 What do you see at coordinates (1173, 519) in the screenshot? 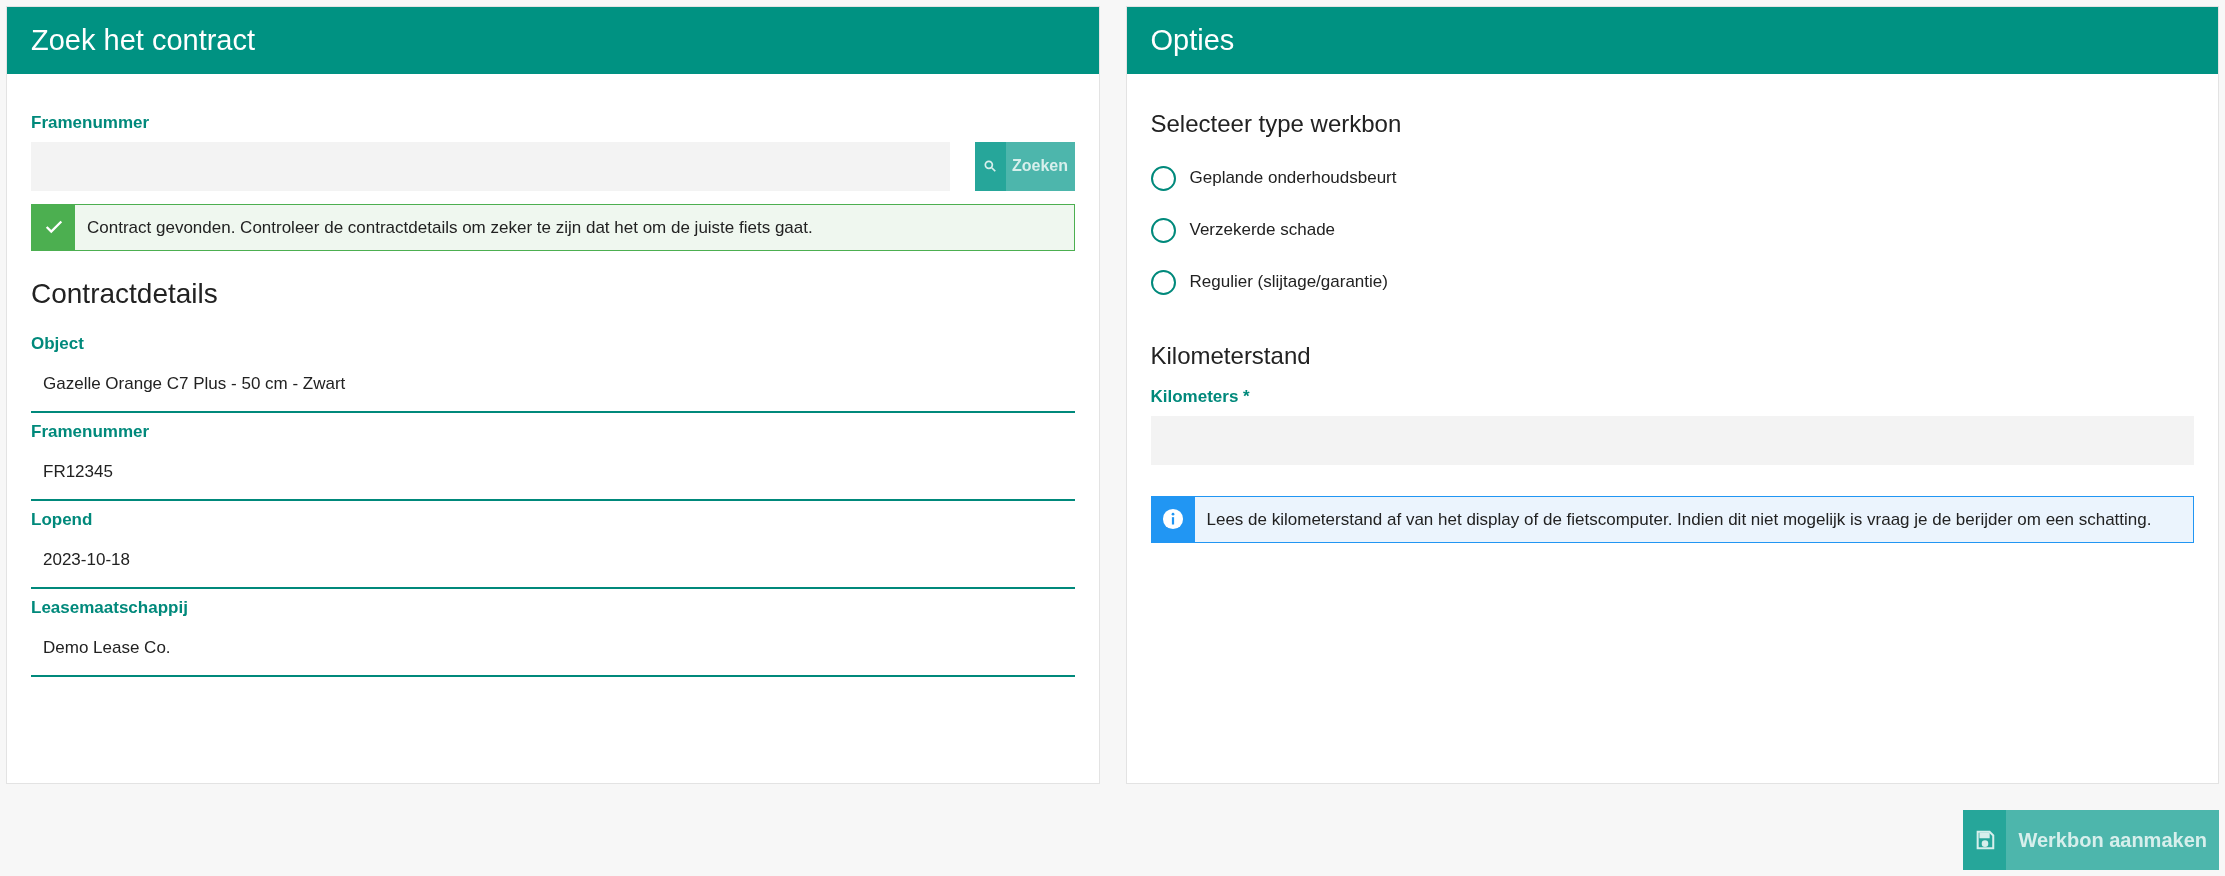
I see `info-icon` at bounding box center [1173, 519].